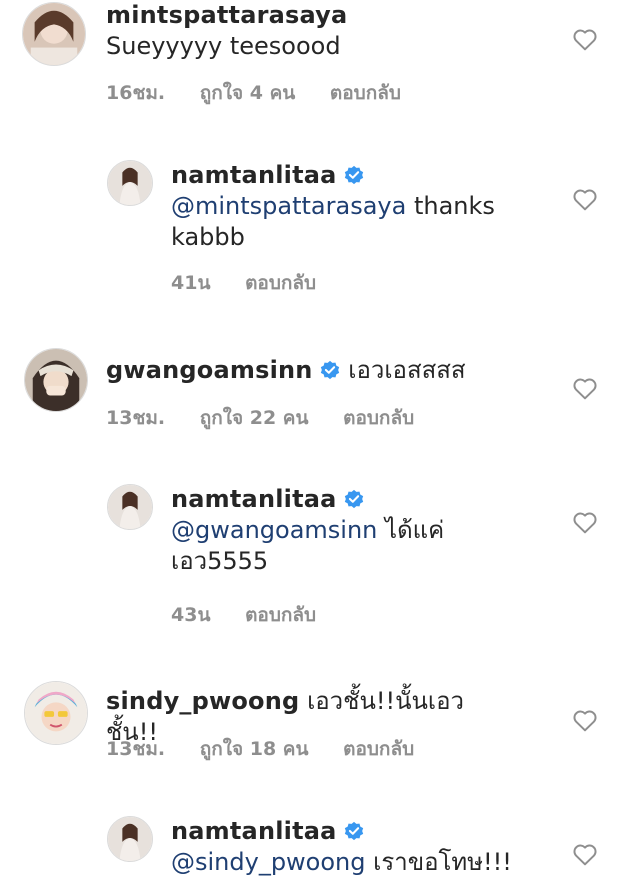 This screenshot has height=883, width=640. I want to click on comment-body: gwangoamsinn เอวเอสสสส, so click(296, 370).